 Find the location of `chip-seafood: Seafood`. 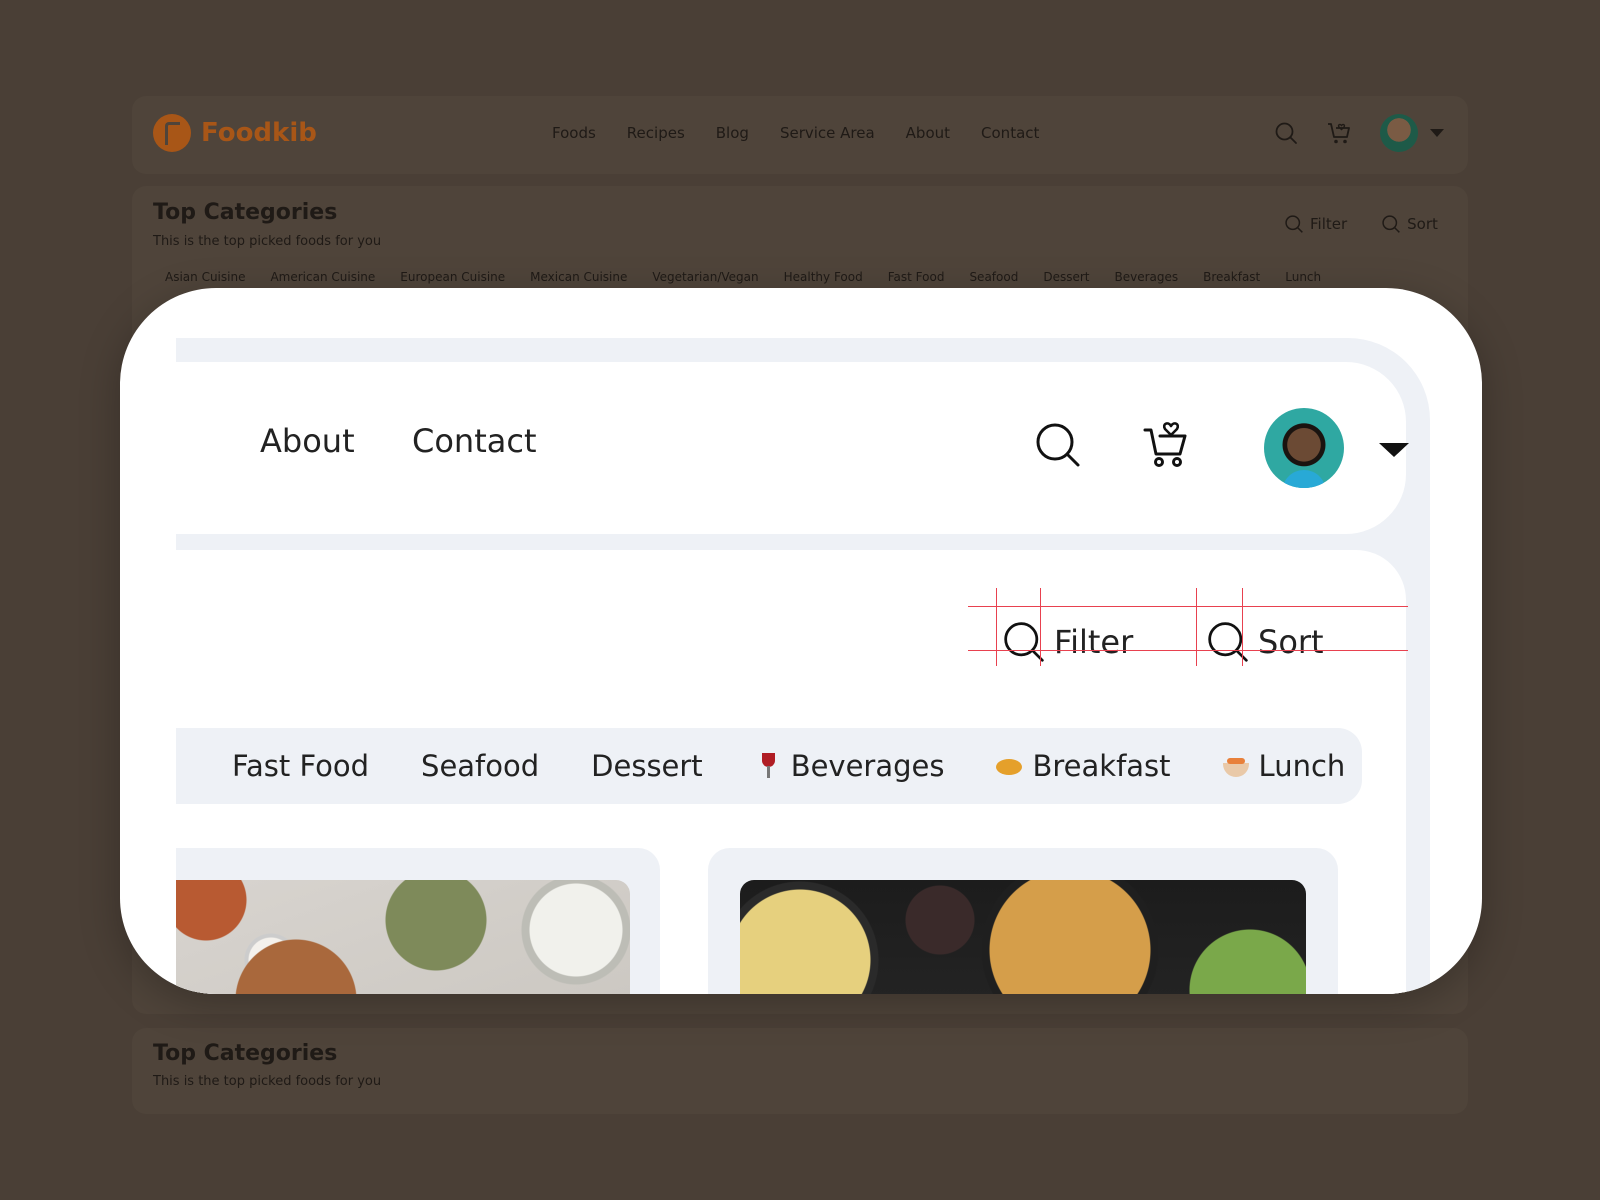

chip-seafood: Seafood is located at coordinates (480, 766).